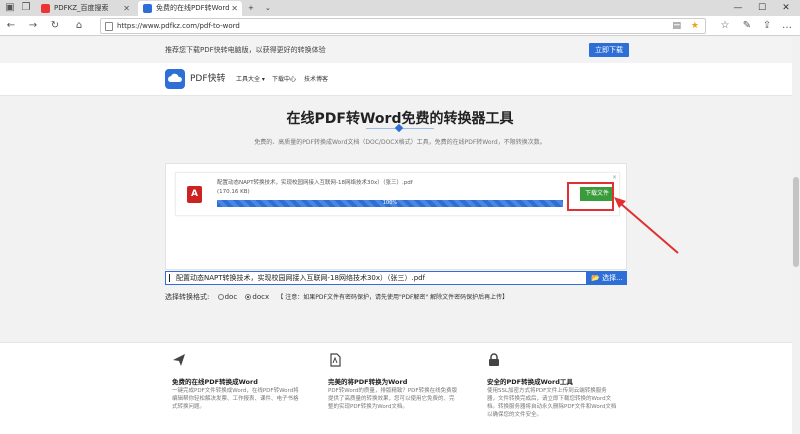 The width and height of the screenshot is (800, 434). Describe the element at coordinates (11, 26) in the screenshot. I see `back-icon: ←` at that location.